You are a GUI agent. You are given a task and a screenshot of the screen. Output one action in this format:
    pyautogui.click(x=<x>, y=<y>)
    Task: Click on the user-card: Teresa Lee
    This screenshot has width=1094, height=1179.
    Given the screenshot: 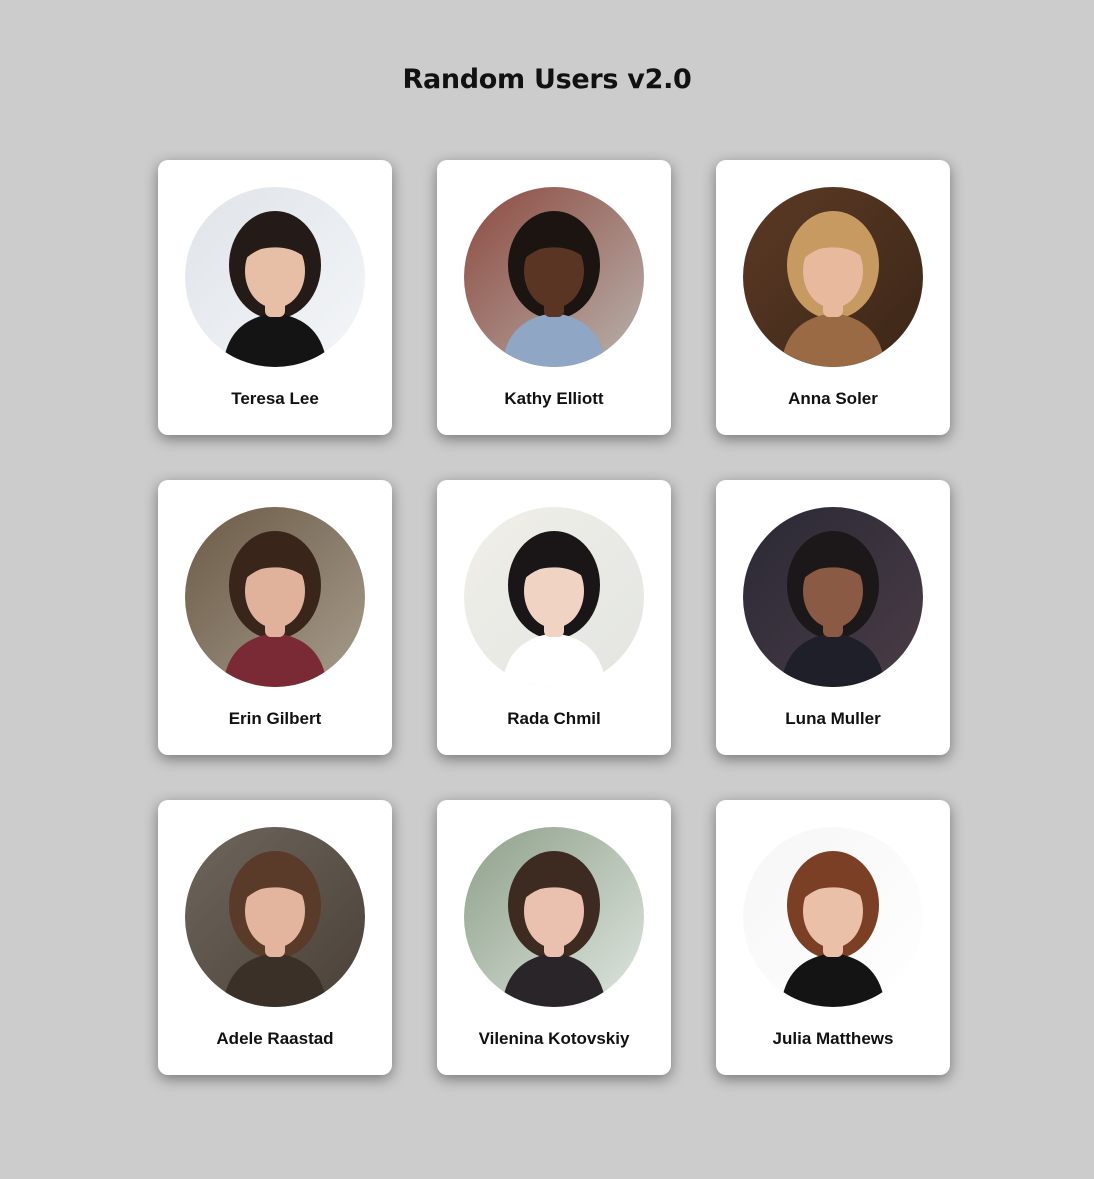 What is the action you would take?
    pyautogui.click(x=275, y=297)
    